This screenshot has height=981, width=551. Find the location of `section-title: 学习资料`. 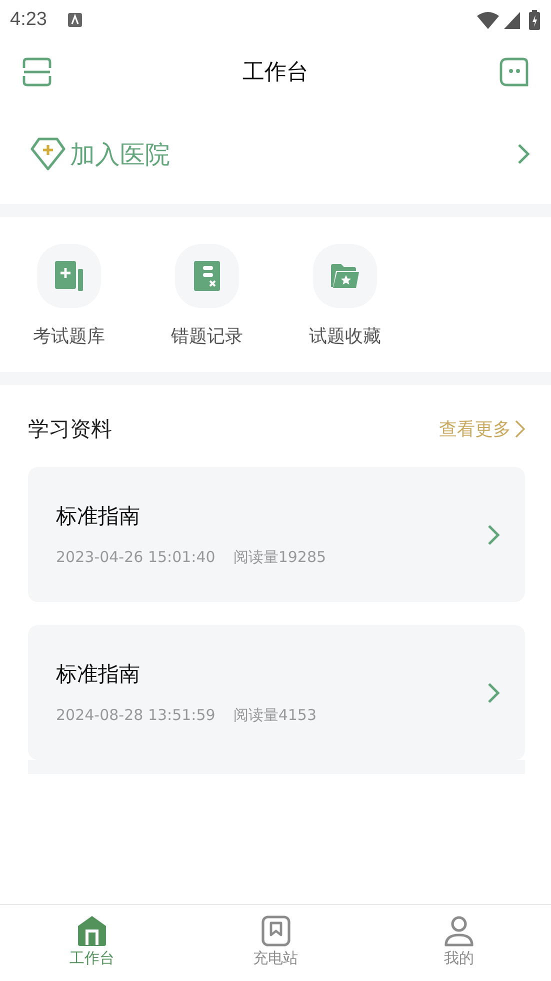

section-title: 学习资料 is located at coordinates (70, 429).